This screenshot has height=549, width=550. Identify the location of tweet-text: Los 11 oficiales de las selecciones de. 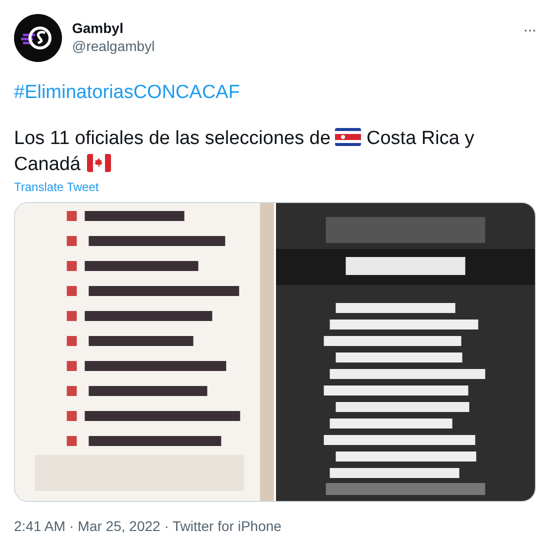
(172, 138).